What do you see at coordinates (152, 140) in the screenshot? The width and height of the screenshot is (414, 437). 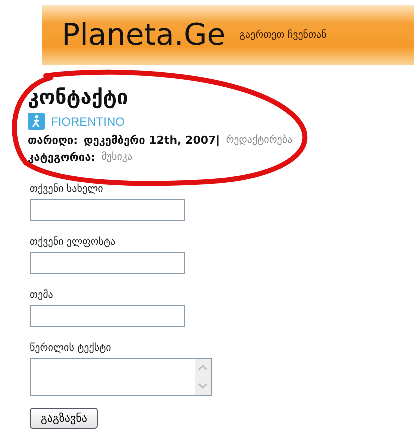 I see `post-date: დეკემბერი 12th, 2007|` at bounding box center [152, 140].